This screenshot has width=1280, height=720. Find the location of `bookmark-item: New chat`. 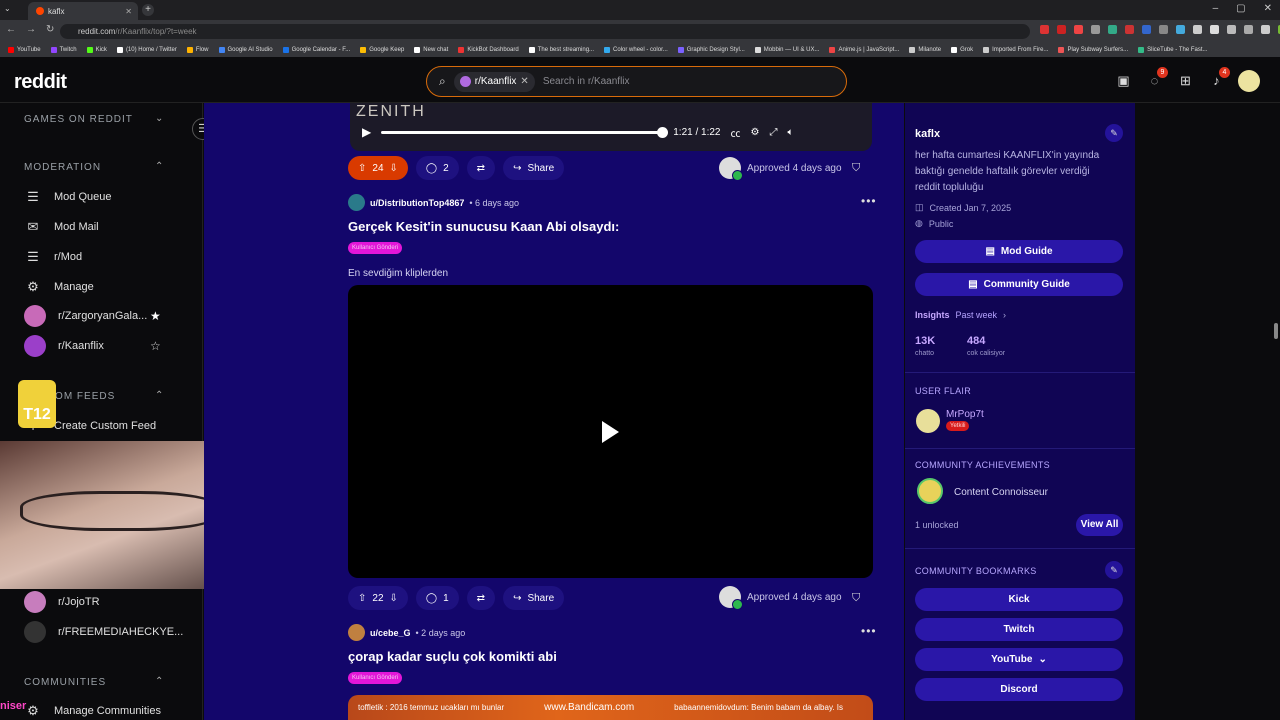

bookmark-item: New chat is located at coordinates (431, 49).